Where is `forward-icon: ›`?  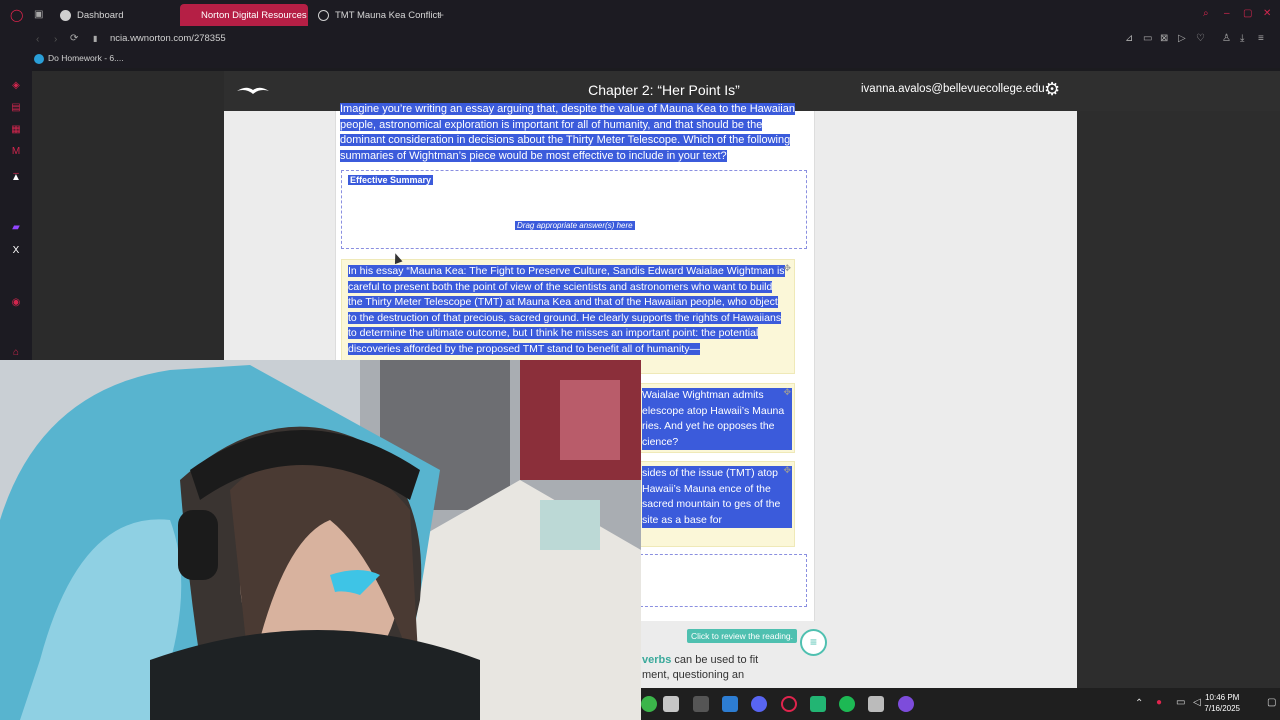
forward-icon: › is located at coordinates (55, 40).